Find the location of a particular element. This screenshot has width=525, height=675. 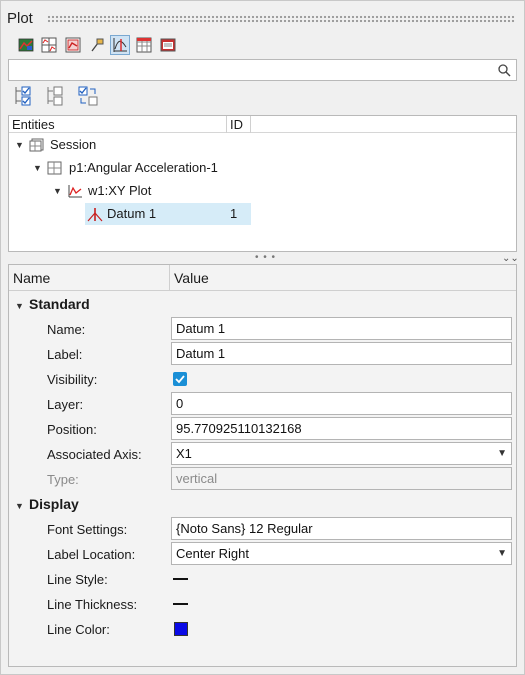

type-field: vertical is located at coordinates (341, 478).